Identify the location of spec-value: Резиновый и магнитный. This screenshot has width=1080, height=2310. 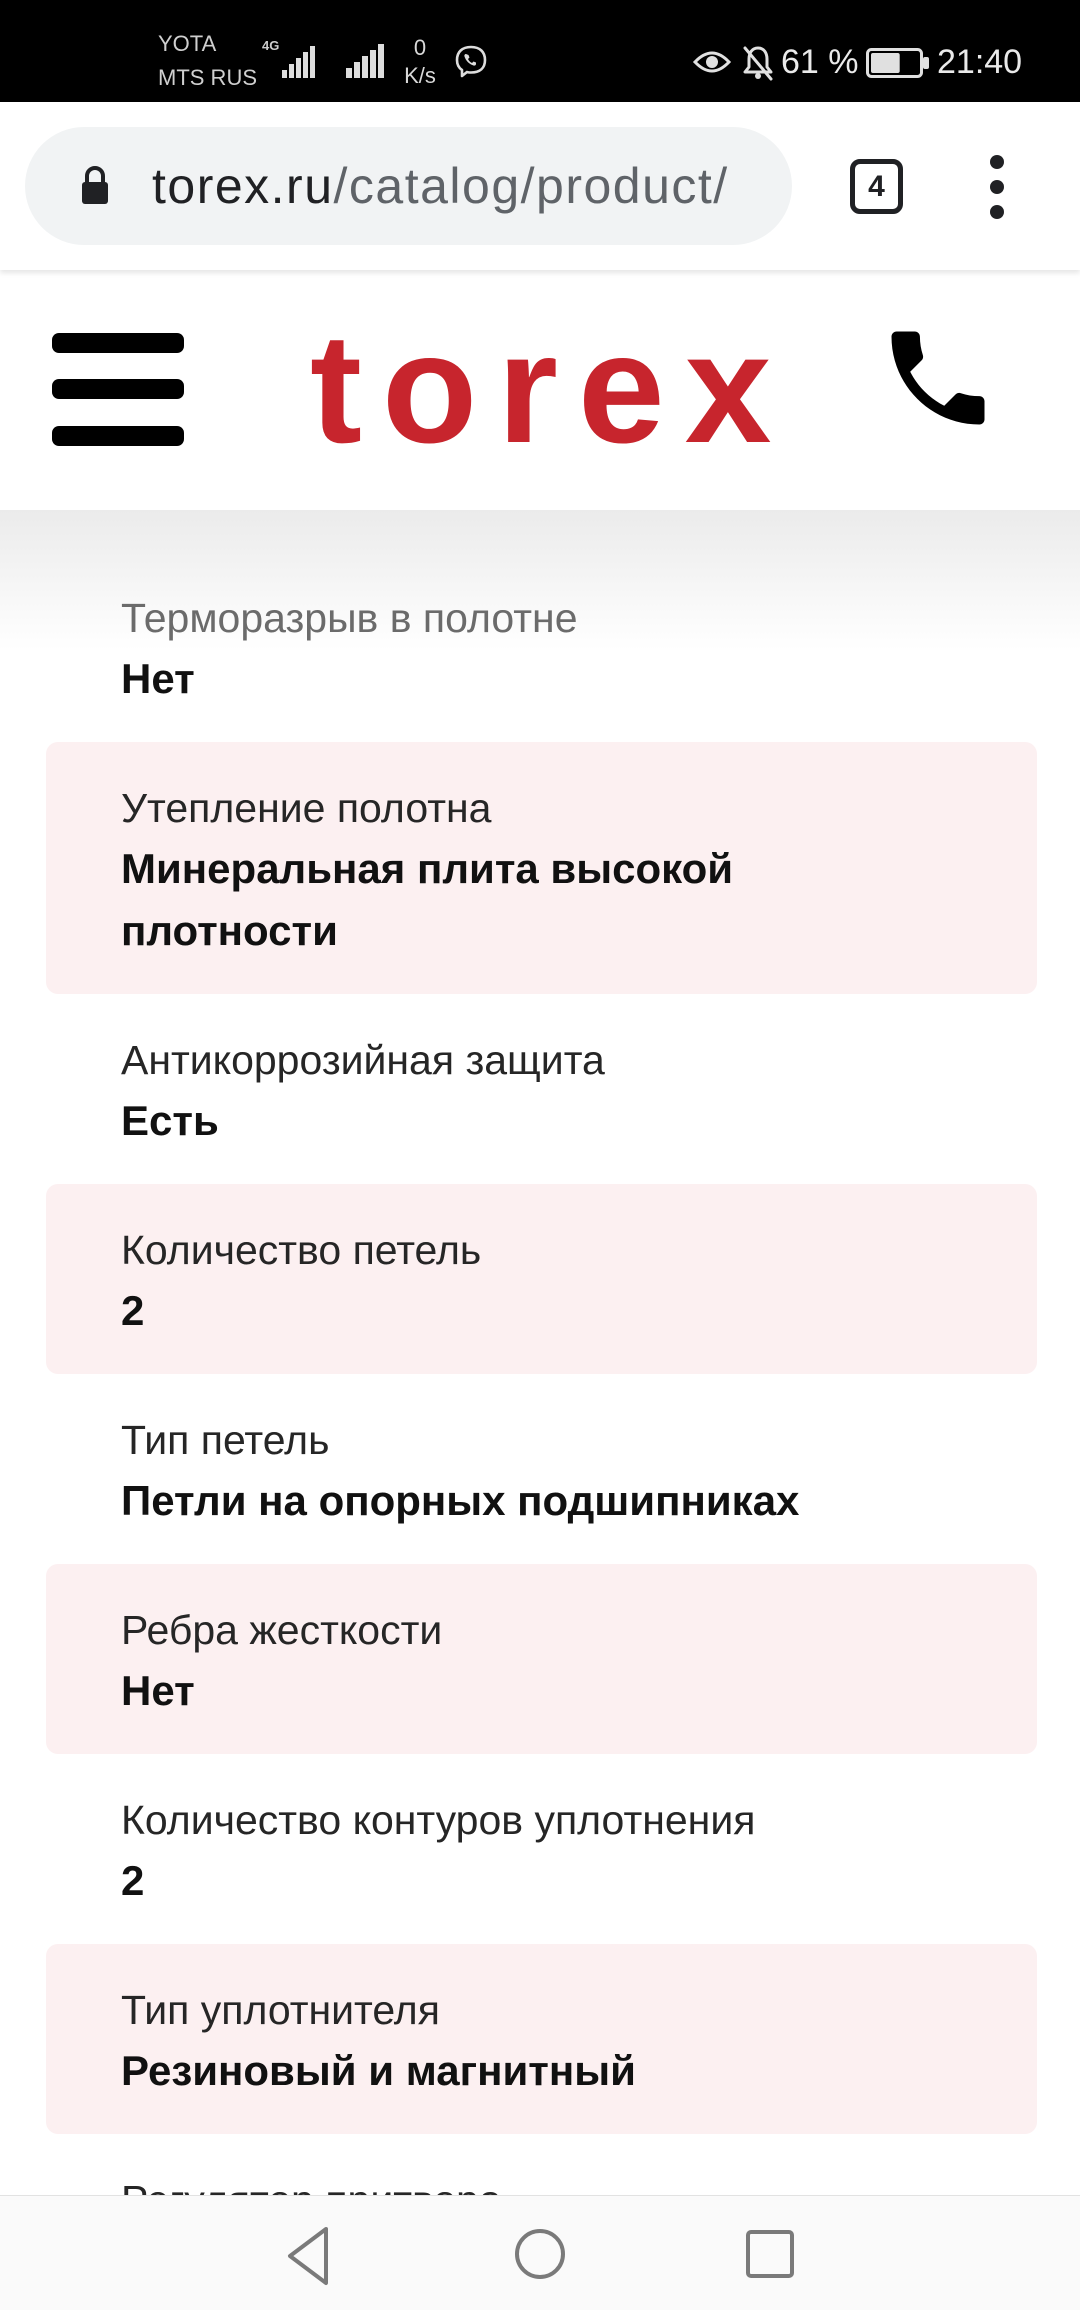
(378, 2070).